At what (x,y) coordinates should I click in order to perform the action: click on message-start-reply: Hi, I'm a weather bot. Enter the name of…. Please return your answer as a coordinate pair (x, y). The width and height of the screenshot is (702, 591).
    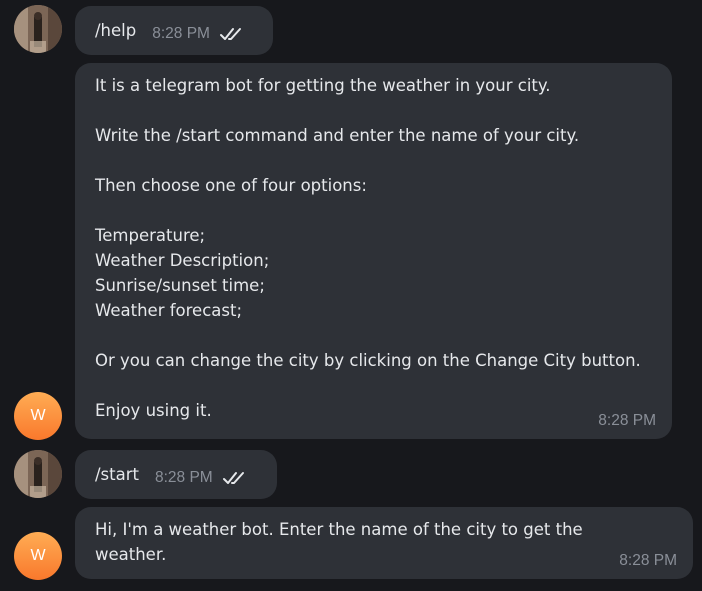
    Looking at the image, I should click on (384, 543).